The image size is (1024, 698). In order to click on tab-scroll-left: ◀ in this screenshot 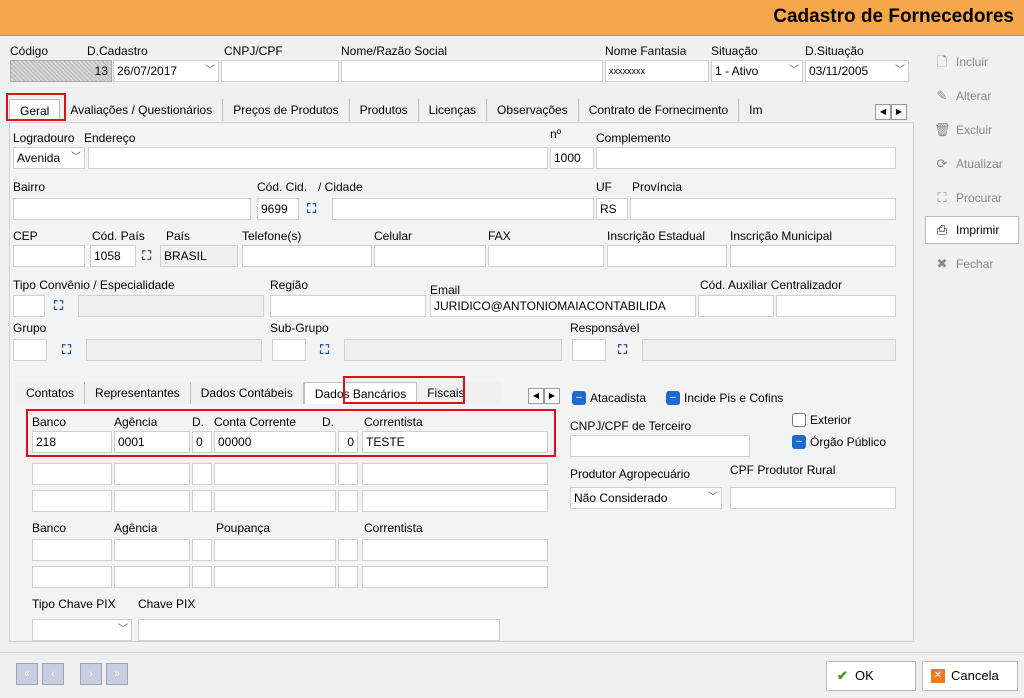, I will do `click(883, 112)`.